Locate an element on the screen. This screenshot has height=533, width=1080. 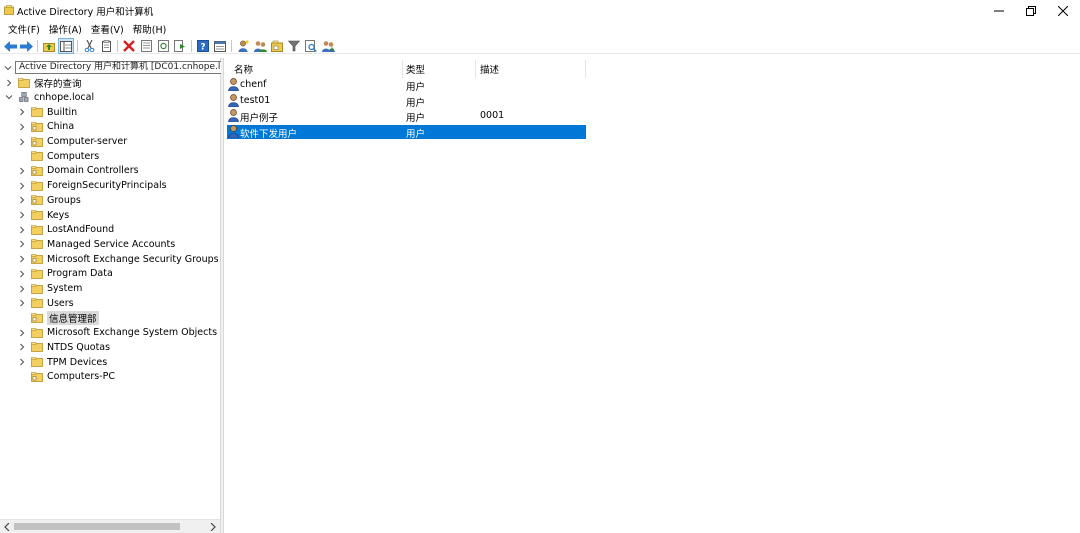
new-group-button is located at coordinates (260, 46).